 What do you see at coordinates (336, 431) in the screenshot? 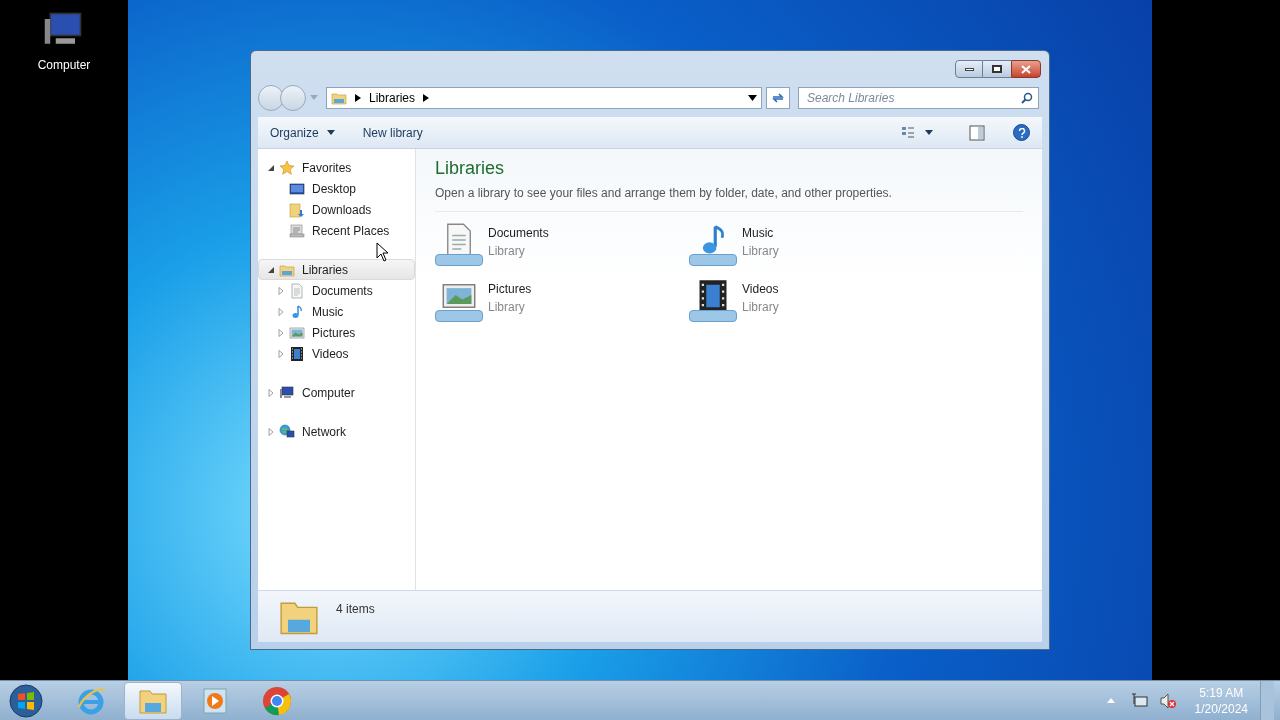
I see `nav-tree-item: Network` at bounding box center [336, 431].